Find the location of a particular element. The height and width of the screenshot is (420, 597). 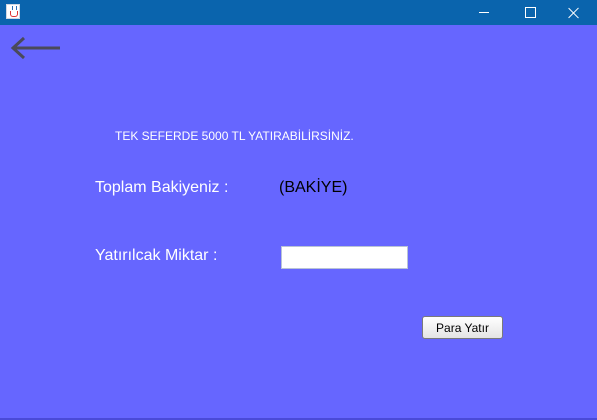

total-balance-label: Toplam Bakiyeniz : is located at coordinates (162, 187).